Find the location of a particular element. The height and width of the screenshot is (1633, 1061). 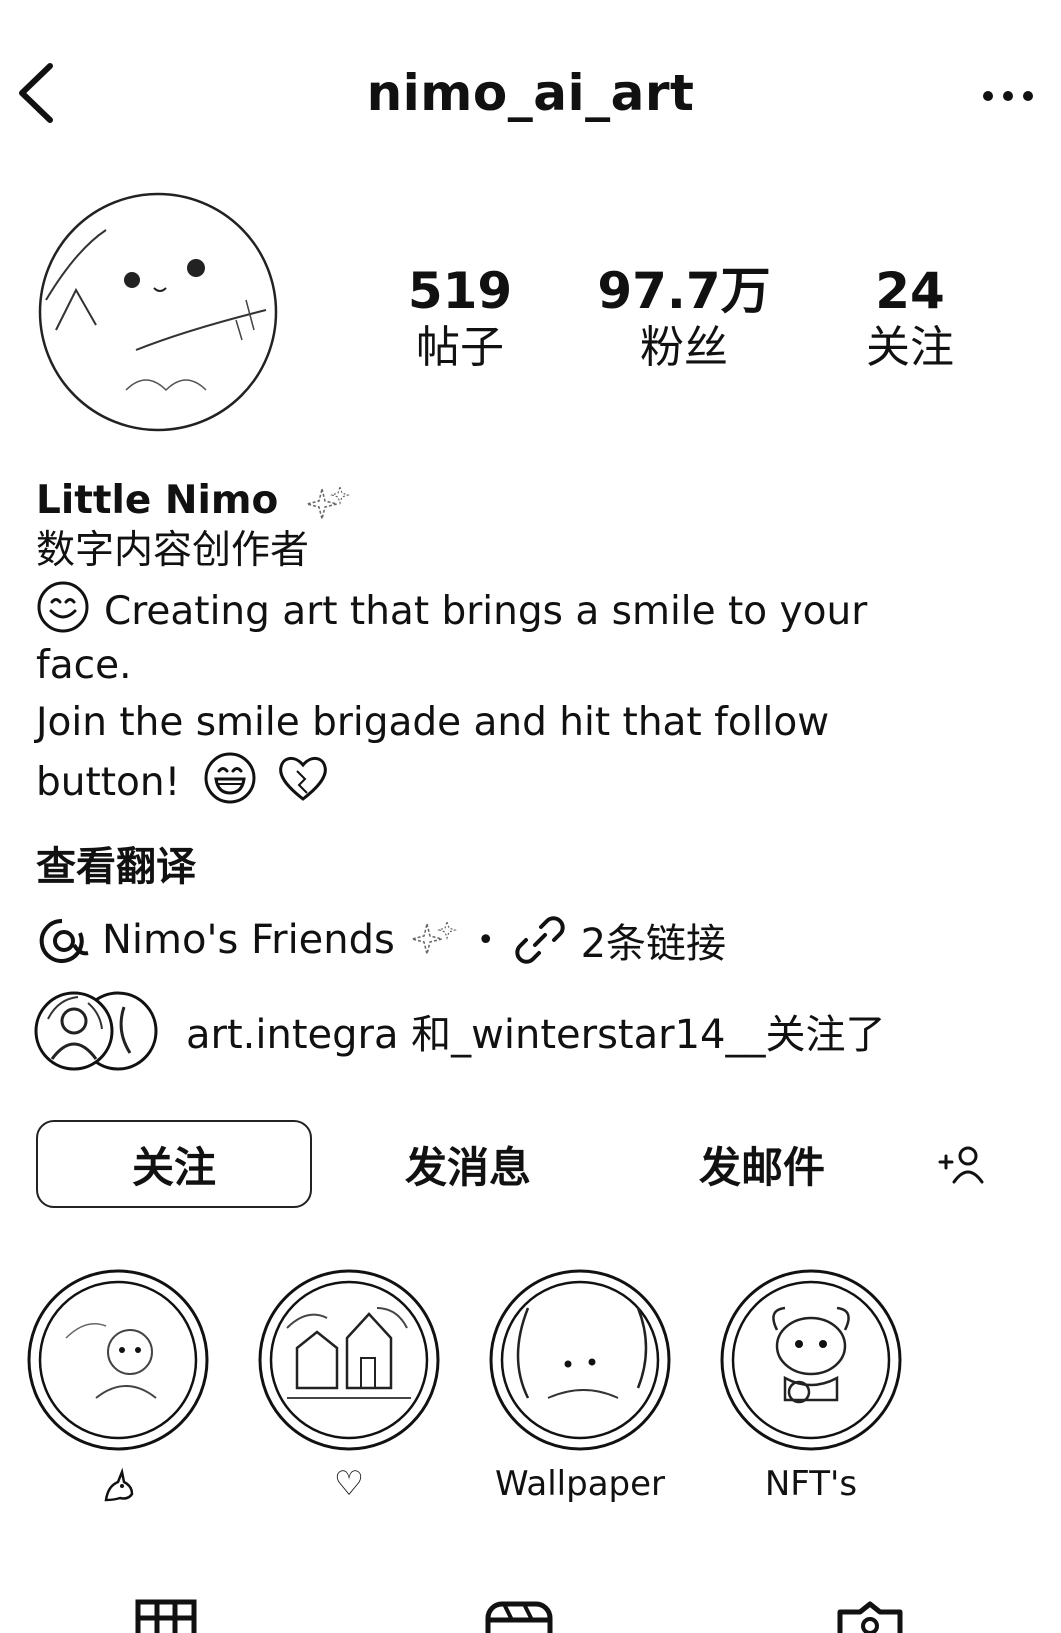

highlight-item: Wallpaper is located at coordinates (580, 1387).